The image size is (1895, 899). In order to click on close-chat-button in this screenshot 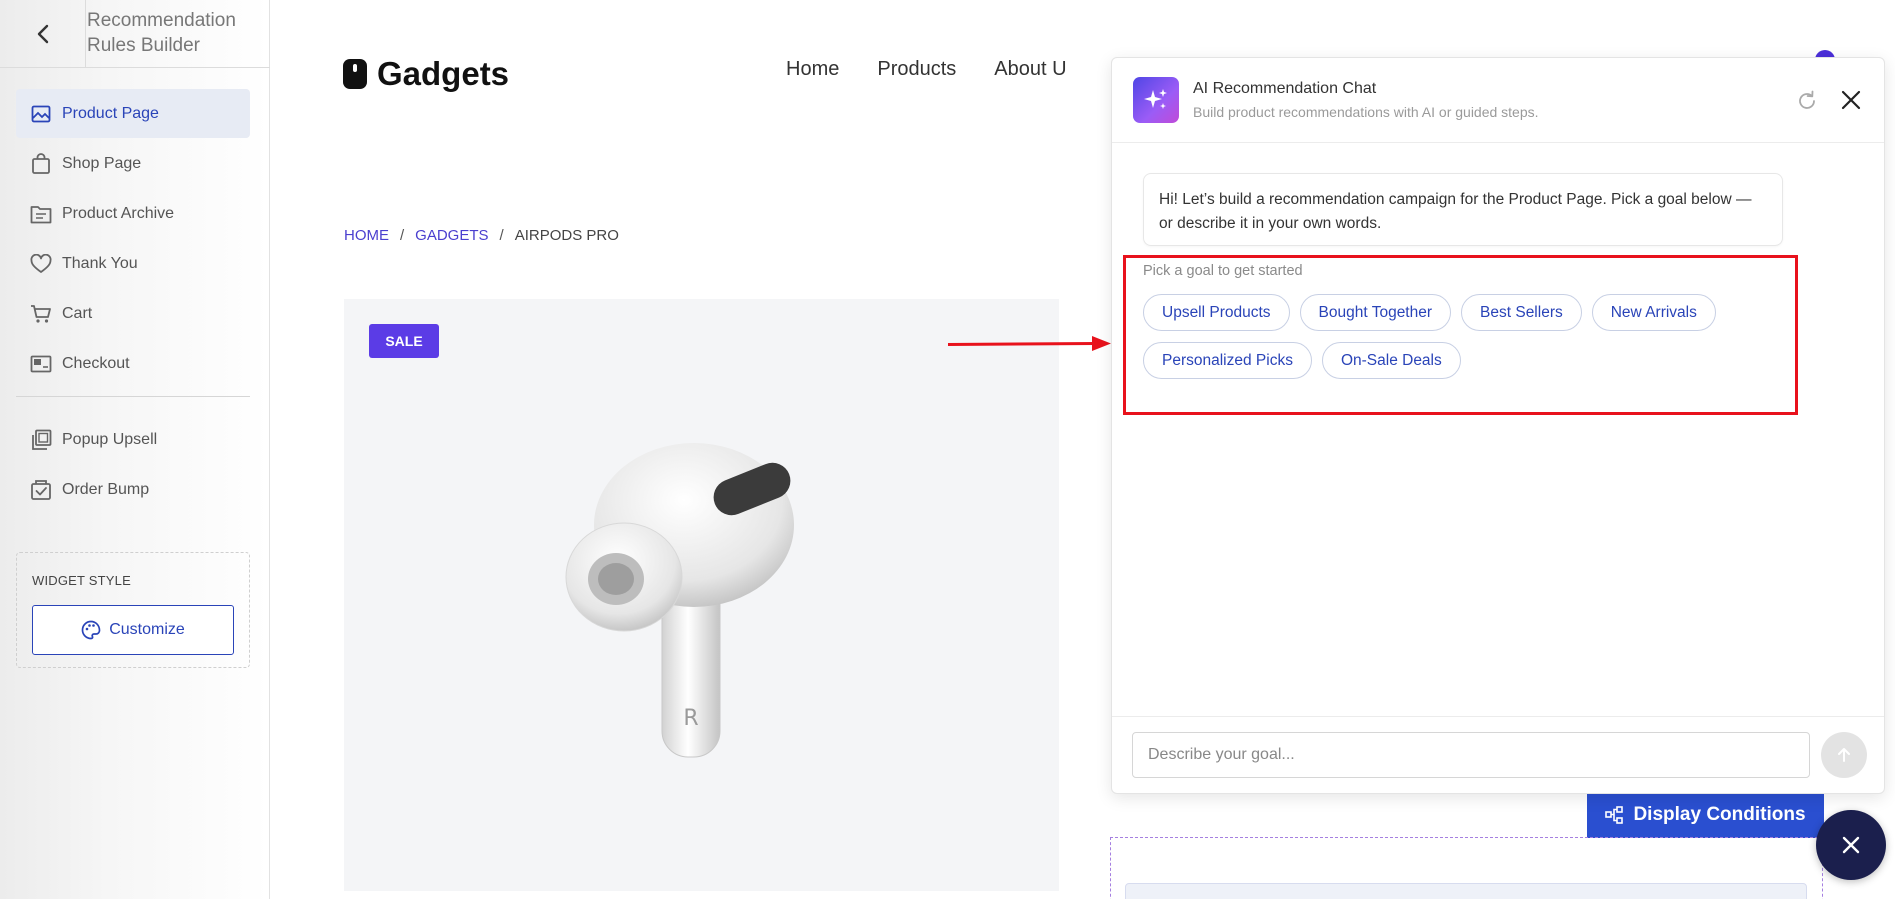, I will do `click(1851, 100)`.